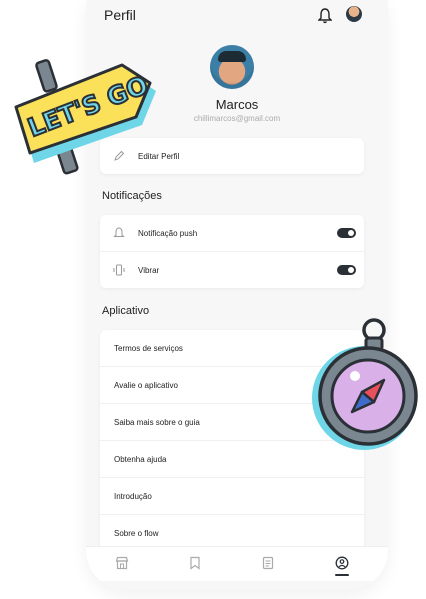 This screenshot has height=599, width=426. Describe the element at coordinates (232, 496) in the screenshot. I see `list-item-introduction: Introdução` at that location.